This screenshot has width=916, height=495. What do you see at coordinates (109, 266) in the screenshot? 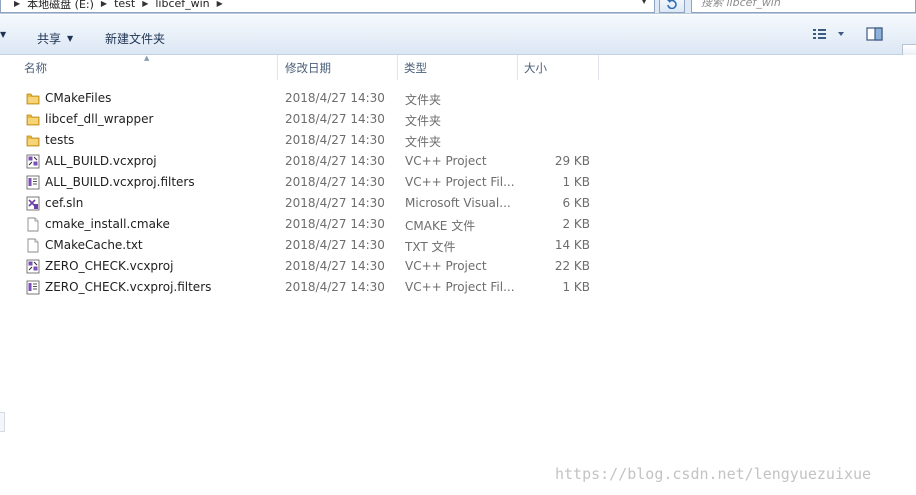
I see `file-name: ZERO_CHECK.vcxproj` at bounding box center [109, 266].